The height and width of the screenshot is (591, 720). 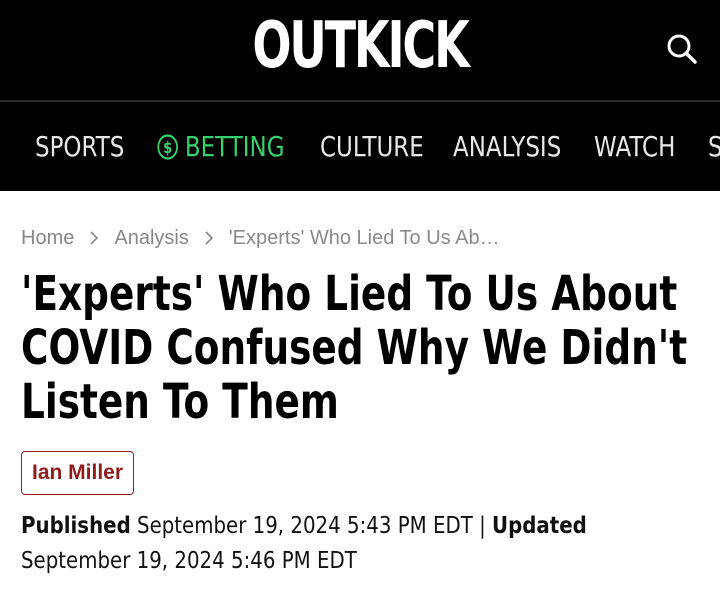 I want to click on nav-sports: SPORTS, so click(x=79, y=146).